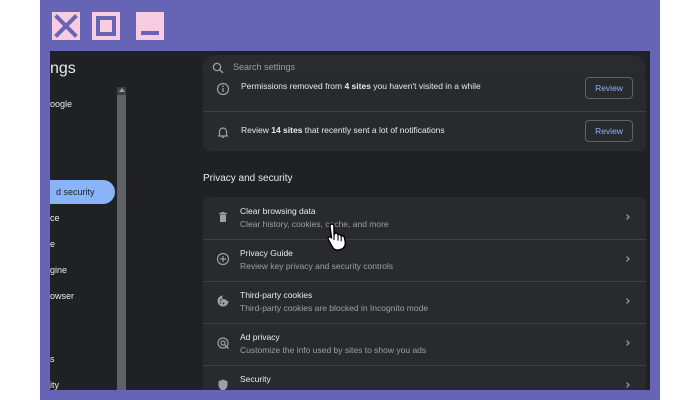  What do you see at coordinates (248, 178) in the screenshot?
I see `section-title: Privacy and security` at bounding box center [248, 178].